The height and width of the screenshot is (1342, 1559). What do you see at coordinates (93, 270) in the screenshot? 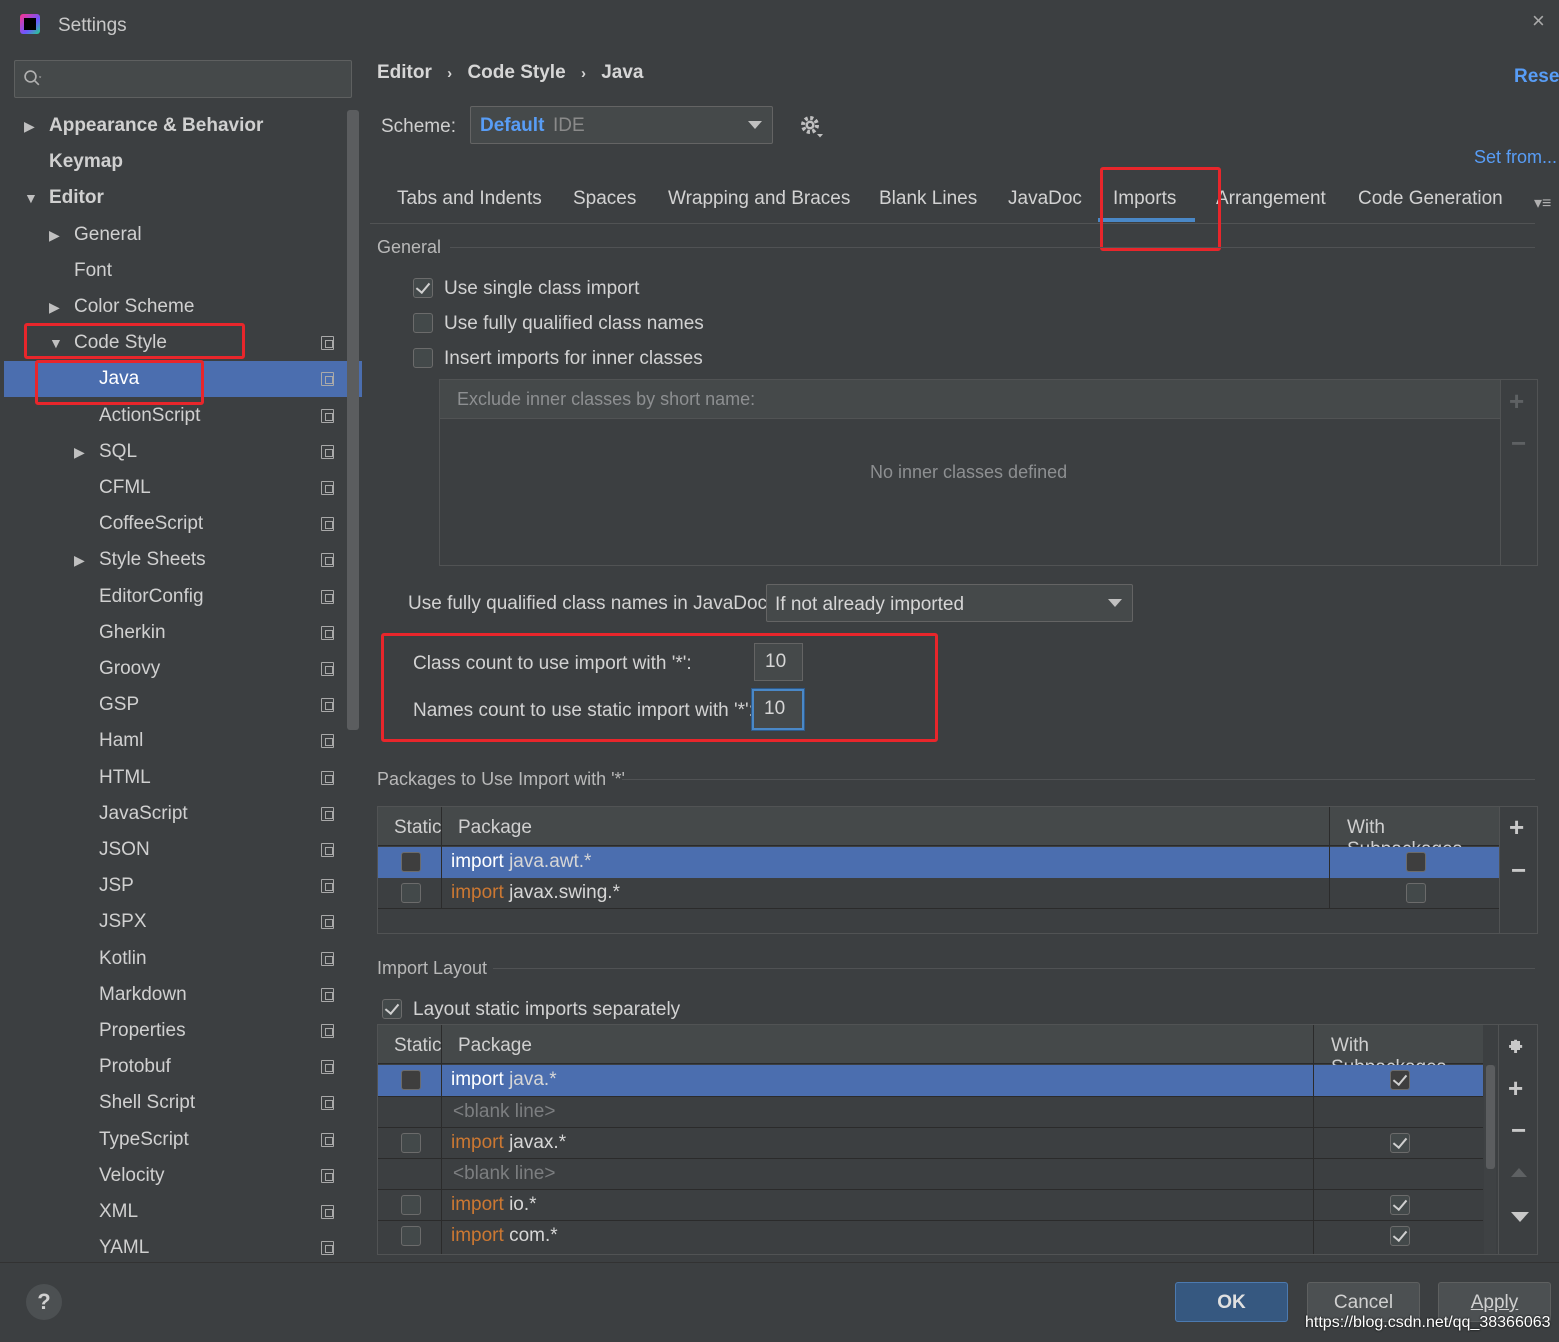
I see `sidebar-item-label: Font` at bounding box center [93, 270].